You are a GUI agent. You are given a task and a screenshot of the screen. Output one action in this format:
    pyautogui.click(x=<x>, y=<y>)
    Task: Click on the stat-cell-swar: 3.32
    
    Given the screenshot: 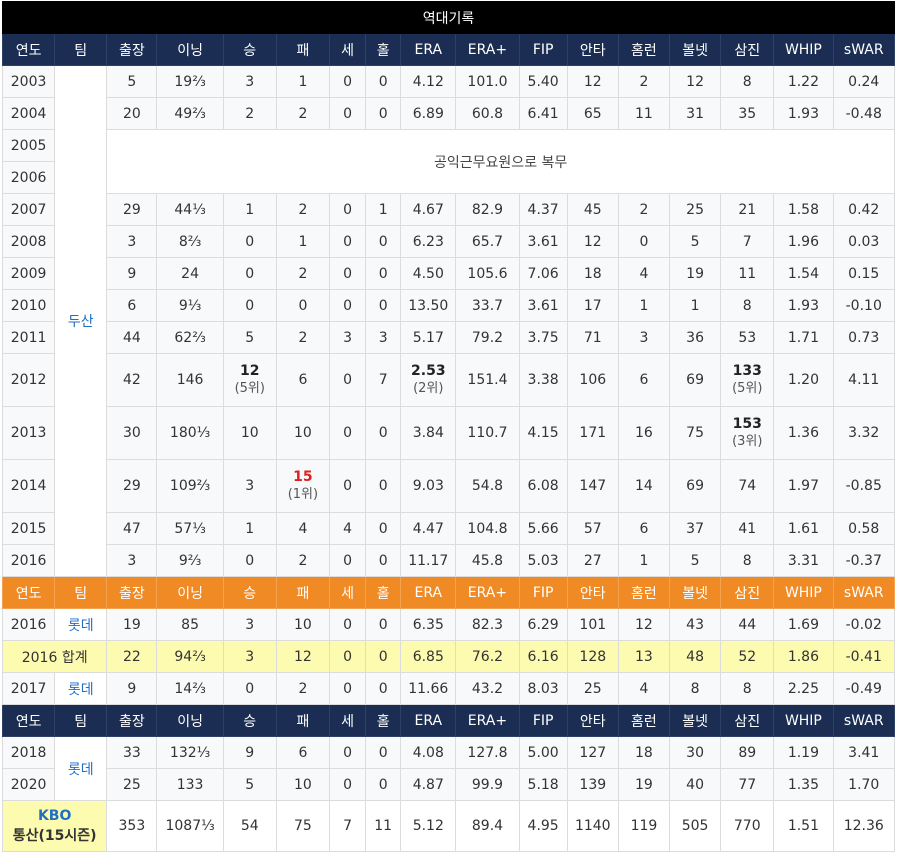 What is the action you would take?
    pyautogui.click(x=863, y=433)
    